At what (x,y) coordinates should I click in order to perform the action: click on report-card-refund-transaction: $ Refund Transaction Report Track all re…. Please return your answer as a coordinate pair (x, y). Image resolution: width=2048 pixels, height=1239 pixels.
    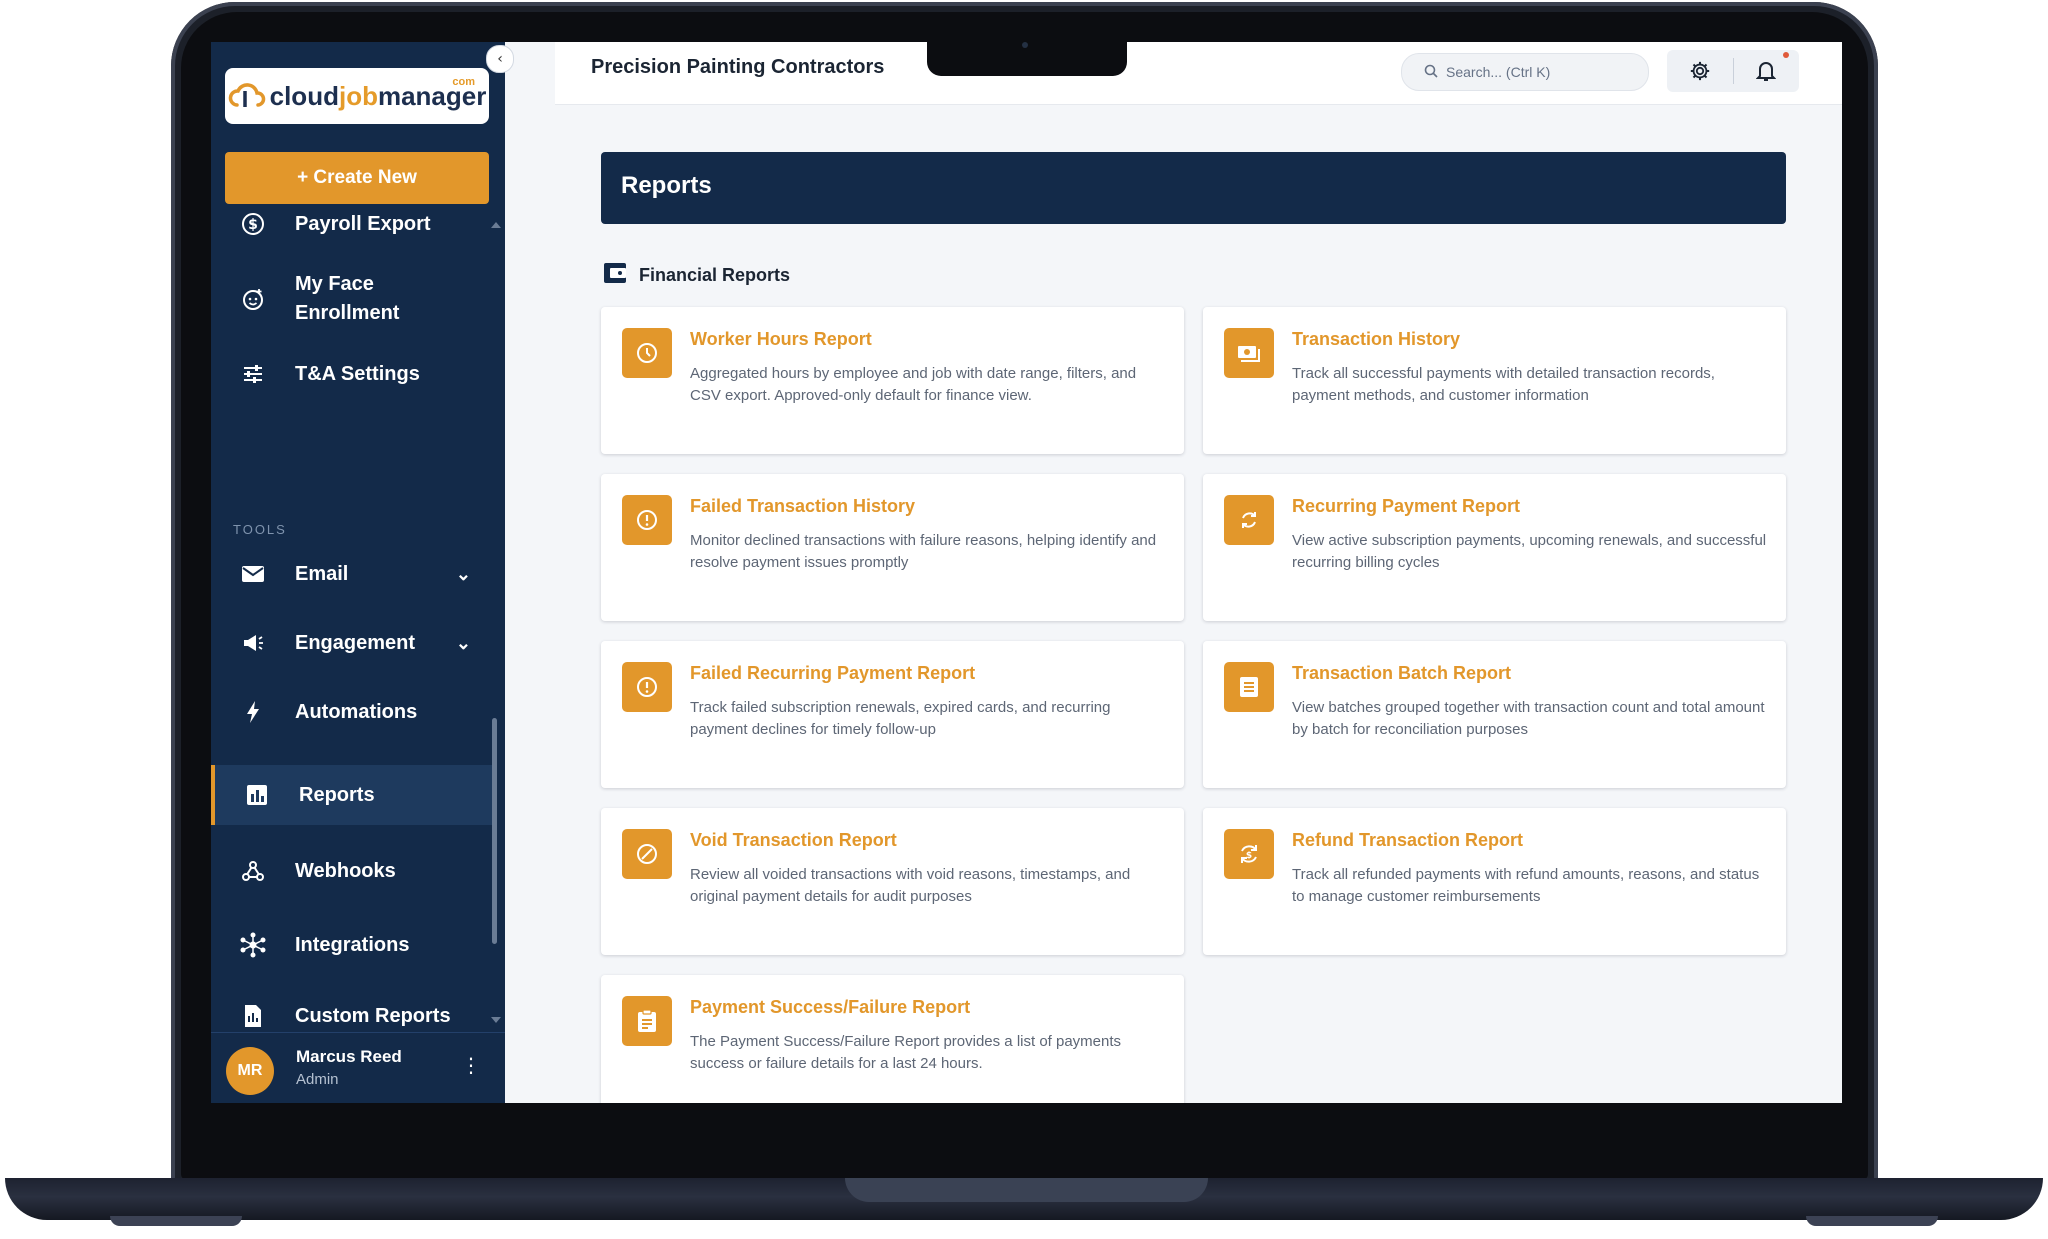
    Looking at the image, I should click on (1494, 881).